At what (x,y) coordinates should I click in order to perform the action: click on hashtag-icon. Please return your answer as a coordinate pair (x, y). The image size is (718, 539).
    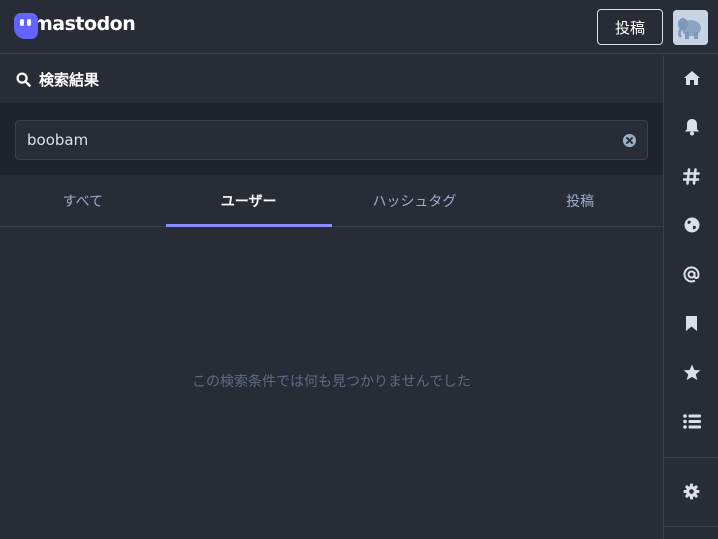
    Looking at the image, I should click on (691, 176).